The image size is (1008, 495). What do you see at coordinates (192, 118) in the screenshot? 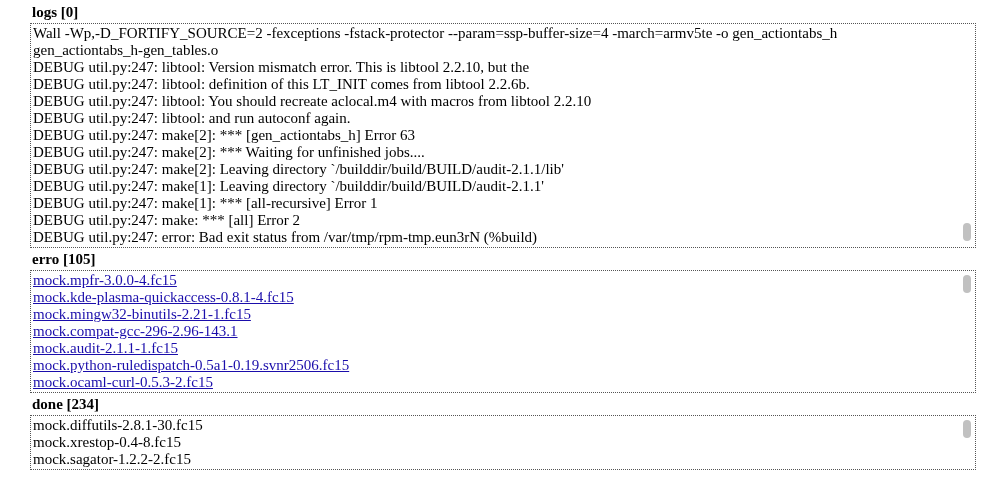
I see `log-line: DEBUG util.py:247: libtool: and run autoconf again.` at bounding box center [192, 118].